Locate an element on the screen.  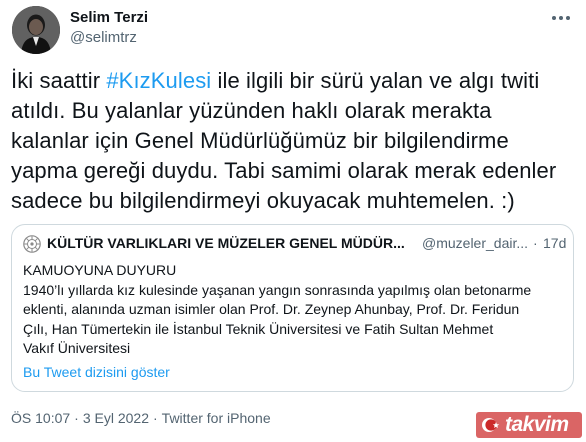
show-thread-link: Bu Tweet dizisini göster is located at coordinates (96, 372).